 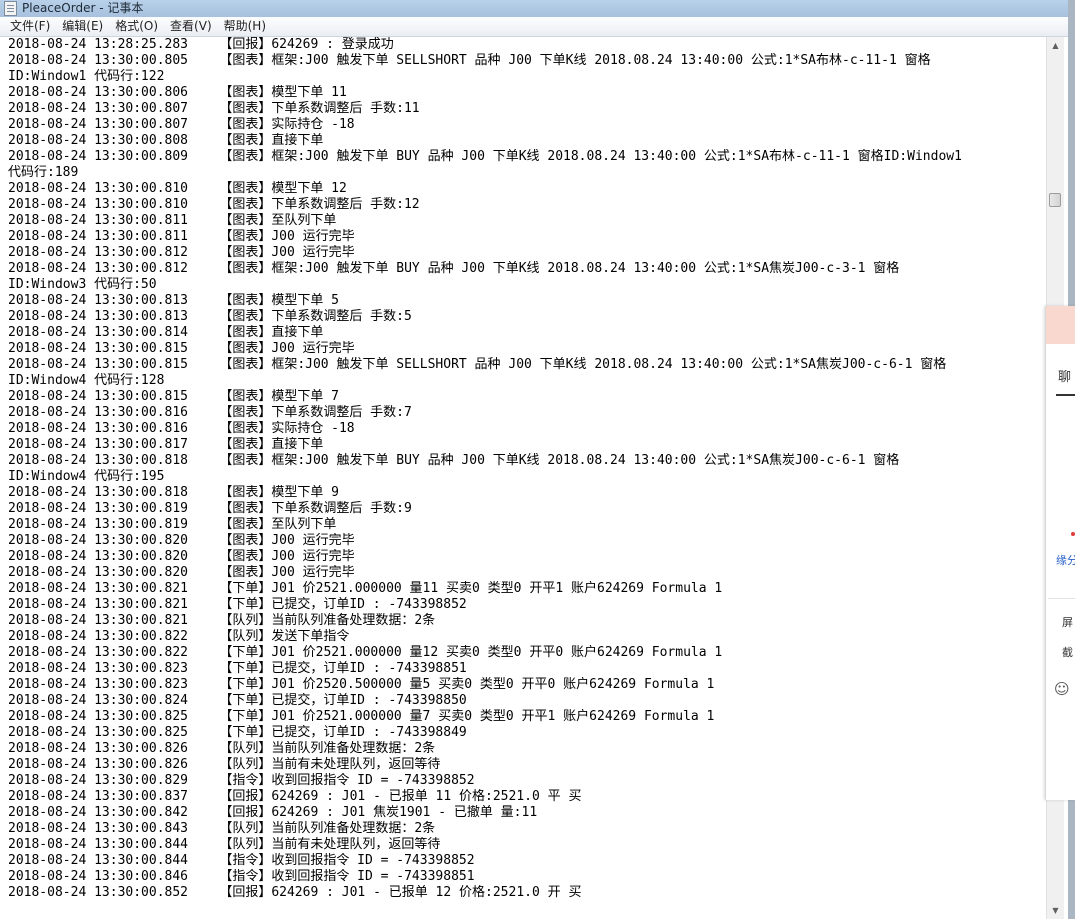 What do you see at coordinates (166, 140) in the screenshot?
I see `text-line: 2018-08-24 13:30:00.808 【图表】直接下单` at bounding box center [166, 140].